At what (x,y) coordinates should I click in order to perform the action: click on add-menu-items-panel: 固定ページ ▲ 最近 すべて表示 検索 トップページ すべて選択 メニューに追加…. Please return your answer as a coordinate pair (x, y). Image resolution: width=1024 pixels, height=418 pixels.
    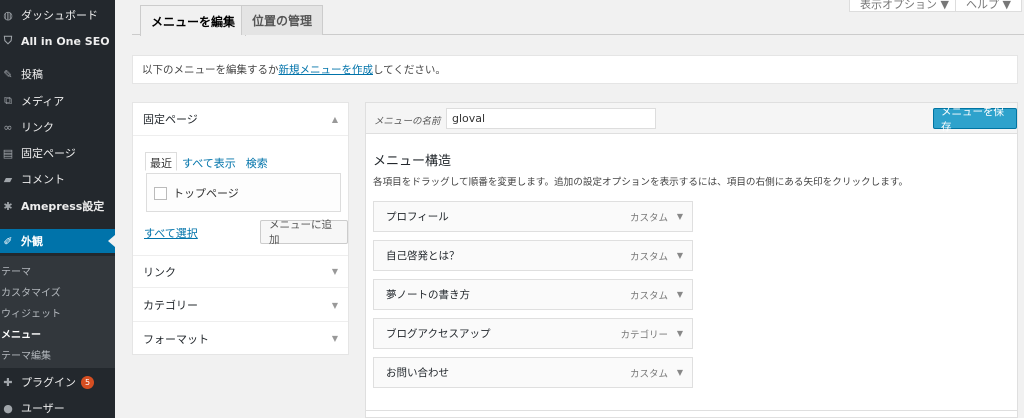
    Looking at the image, I should click on (240, 228).